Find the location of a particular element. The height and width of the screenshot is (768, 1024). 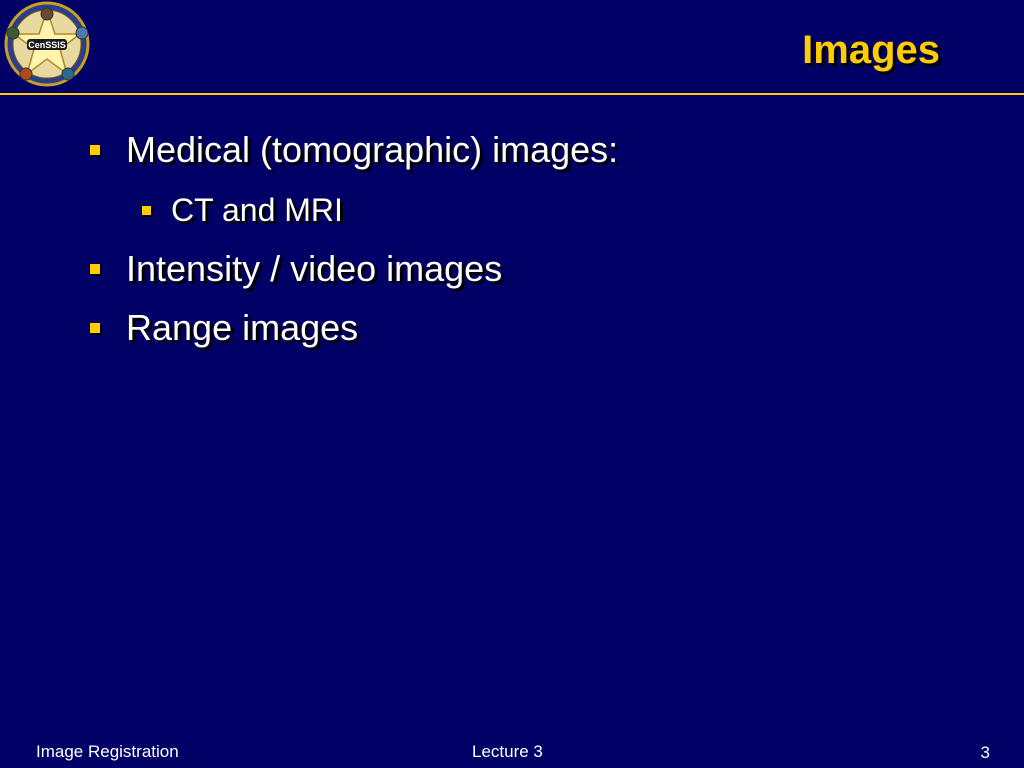

sub-bullet-item: CT and MRI is located at coordinates (242, 210).